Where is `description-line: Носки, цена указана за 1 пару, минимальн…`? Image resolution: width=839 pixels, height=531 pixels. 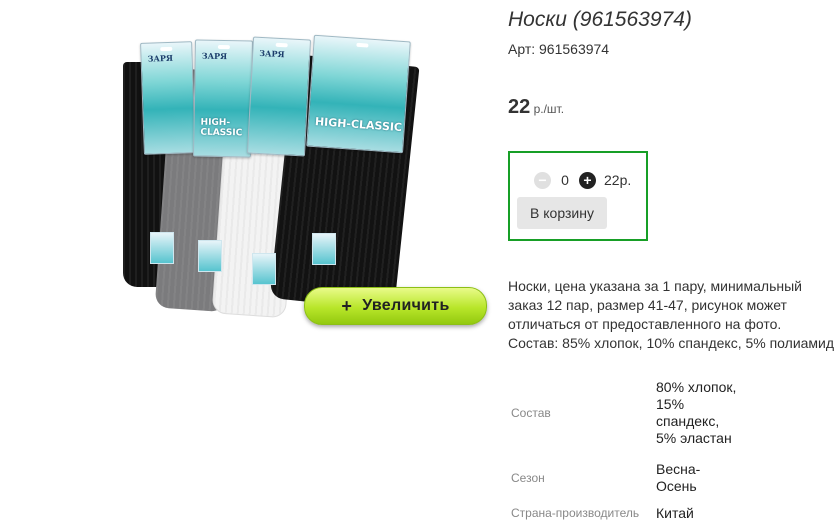 description-line: Носки, цена указана за 1 пару, минимальн… is located at coordinates (655, 286).